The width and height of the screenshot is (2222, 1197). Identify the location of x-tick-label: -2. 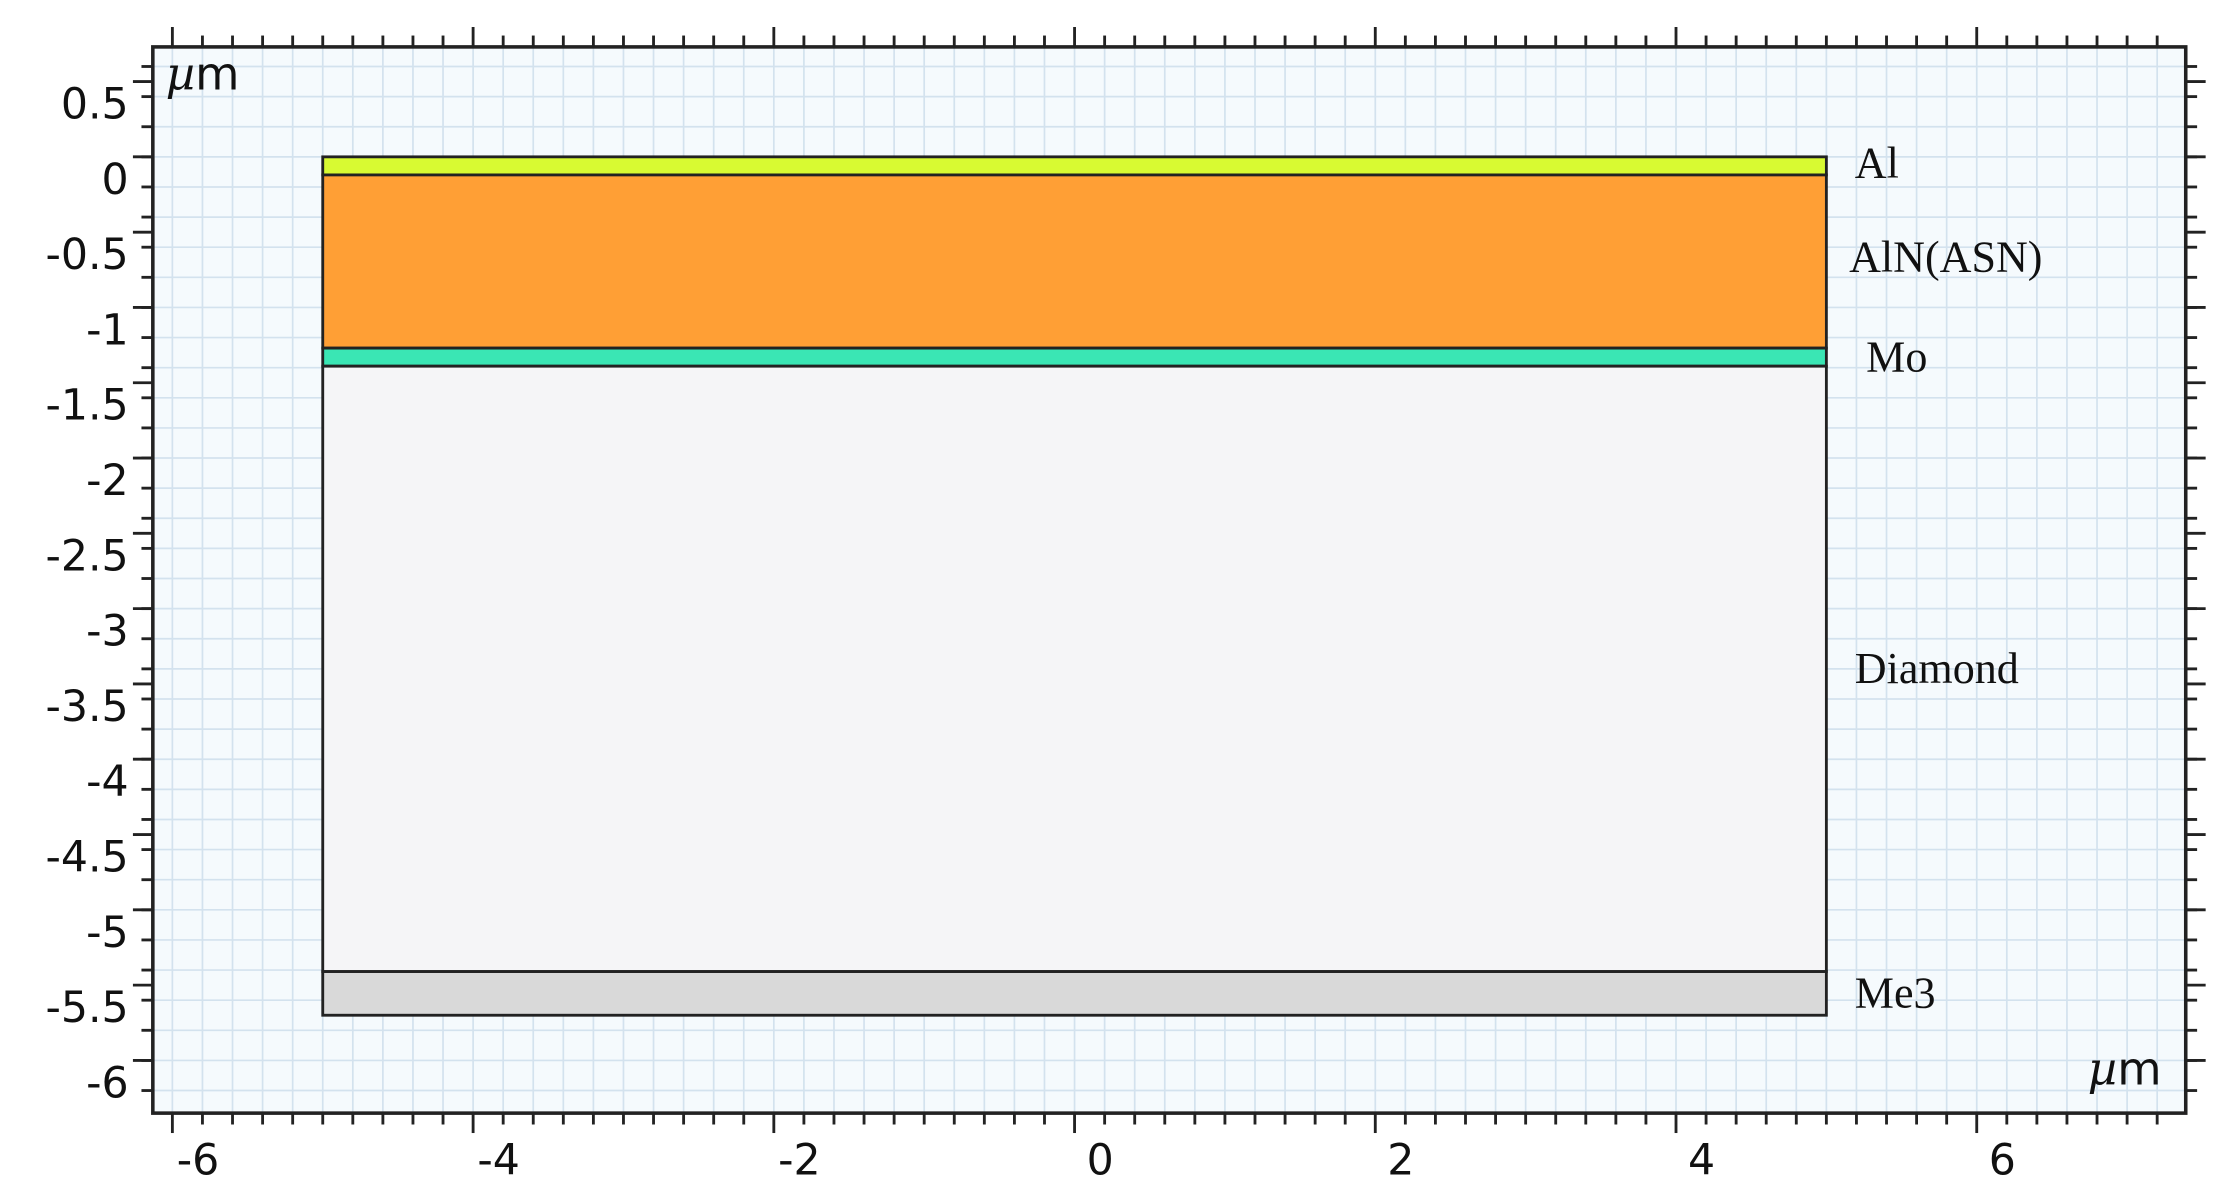
(799, 1160).